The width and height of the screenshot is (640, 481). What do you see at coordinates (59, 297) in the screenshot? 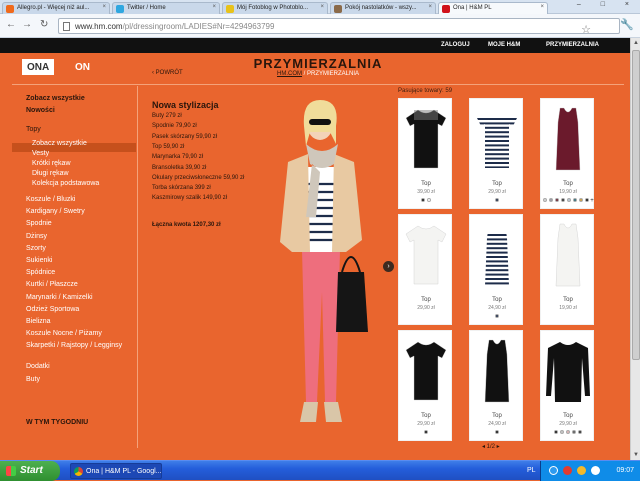
I see `sidebar-category-item: Marynarki / Kamizelki` at bounding box center [59, 297].